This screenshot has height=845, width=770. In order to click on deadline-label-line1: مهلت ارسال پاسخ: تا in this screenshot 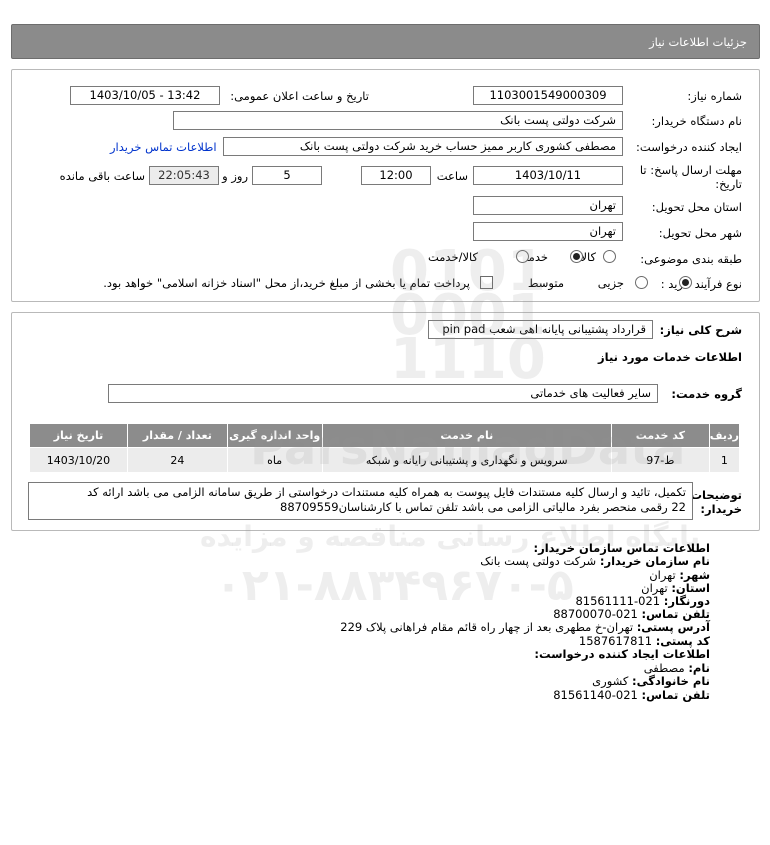, I will do `click(690, 170)`.